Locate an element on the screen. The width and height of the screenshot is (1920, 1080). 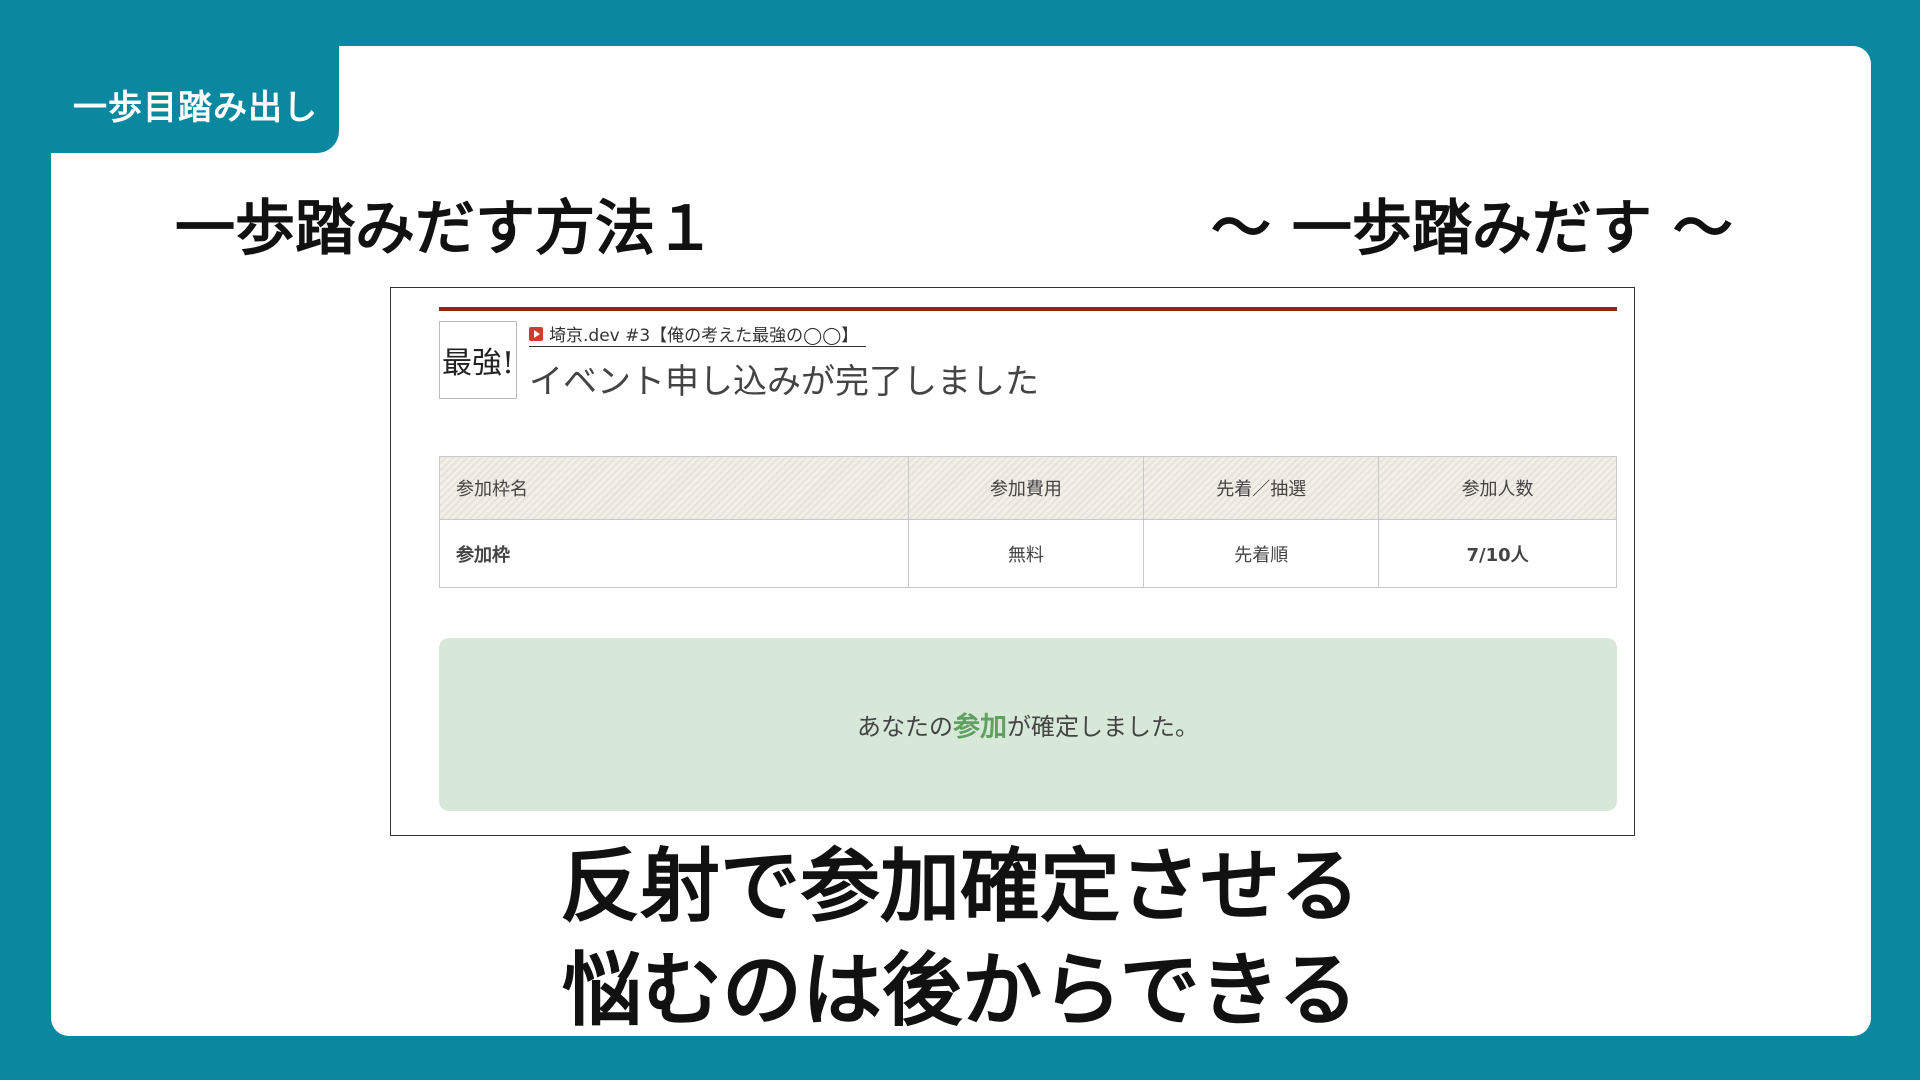
slide-title: 一歩踏みだす方法１ is located at coordinates (445, 229).